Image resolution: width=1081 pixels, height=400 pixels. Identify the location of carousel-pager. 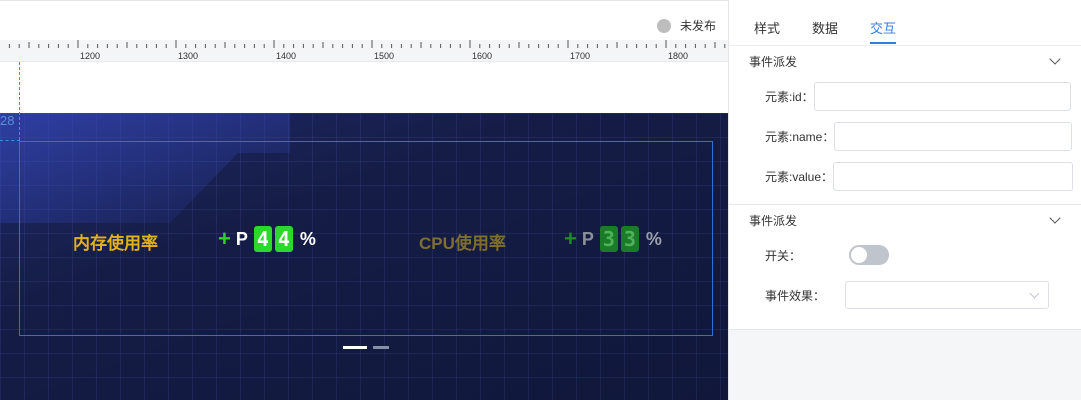
(366, 347).